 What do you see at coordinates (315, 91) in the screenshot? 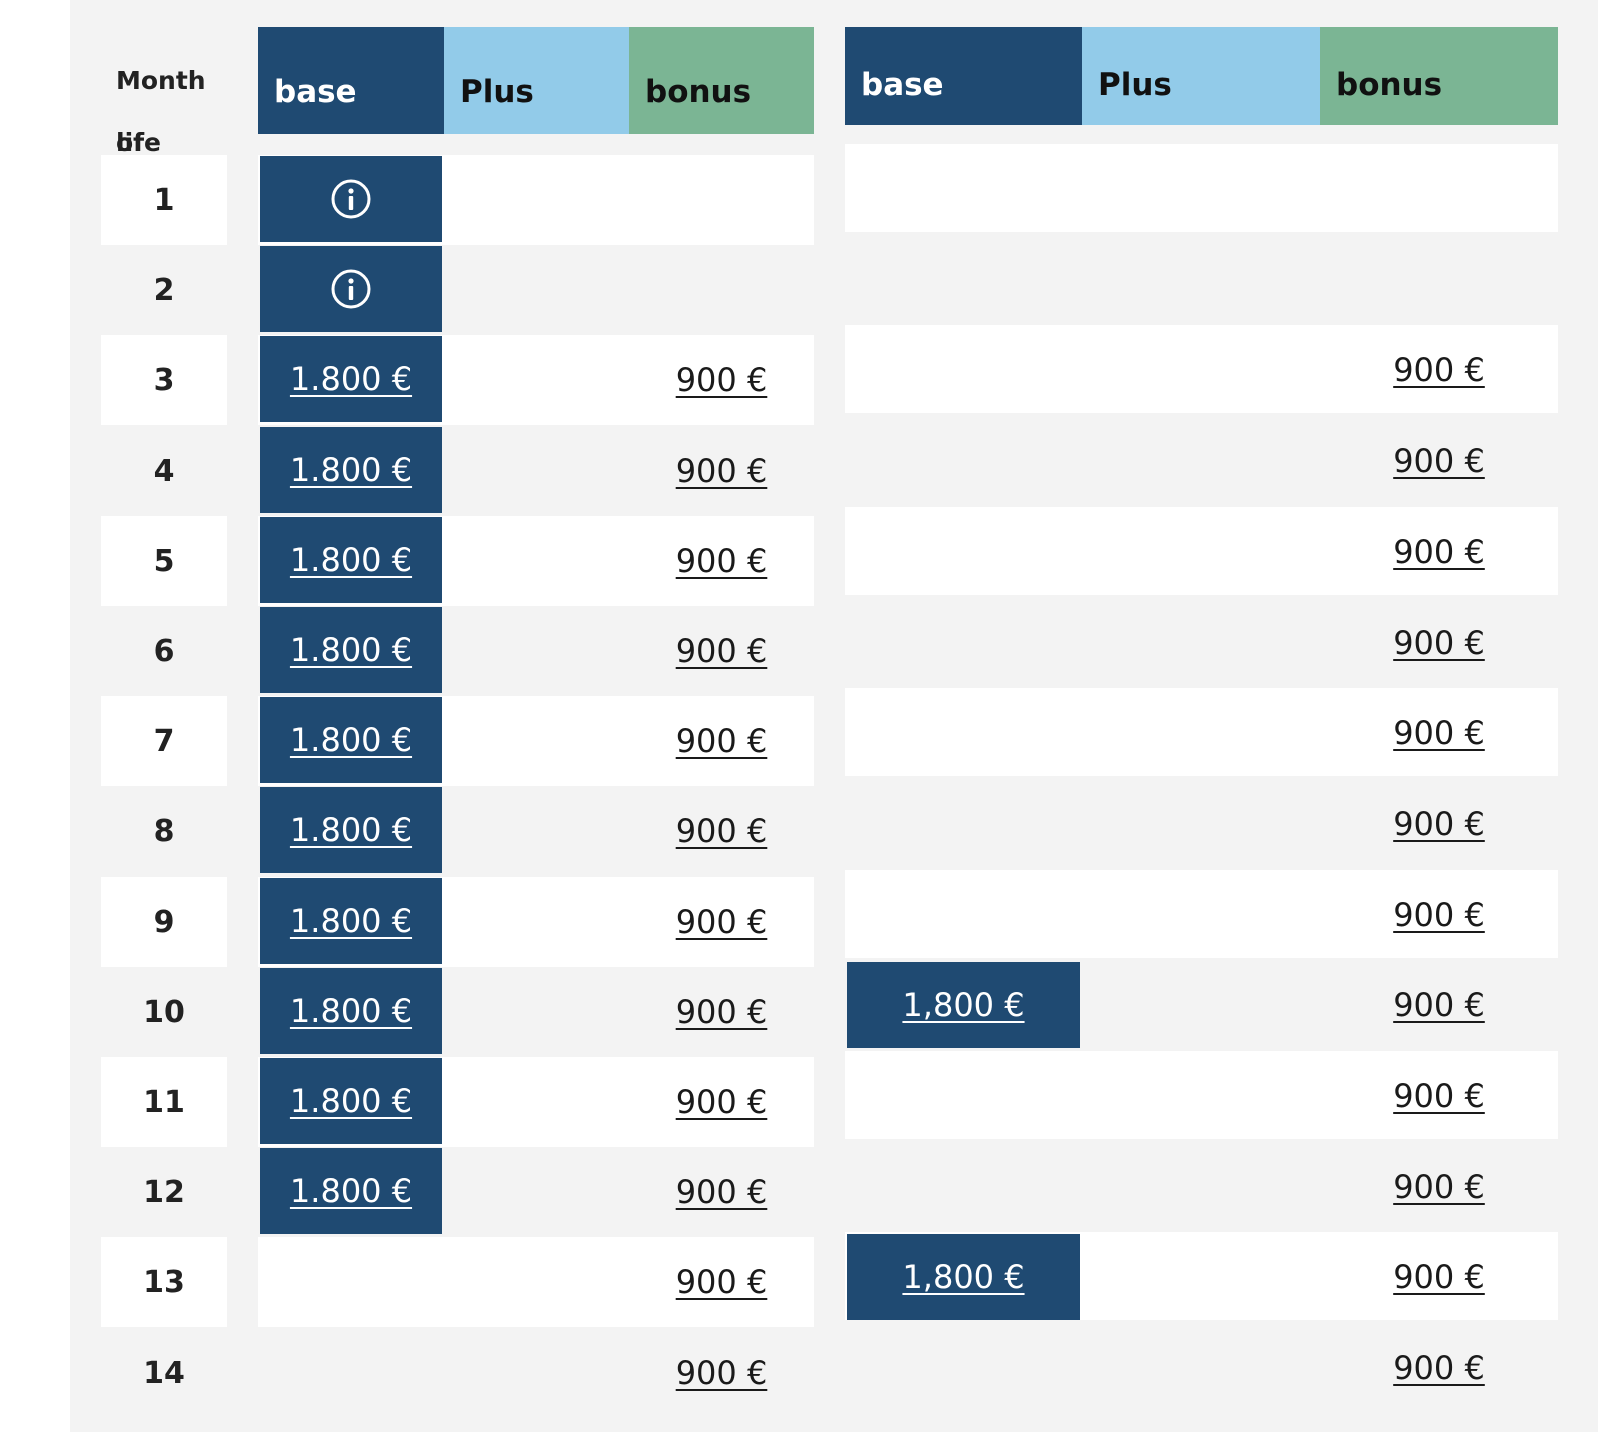
I see `left-header-base-label: base` at bounding box center [315, 91].